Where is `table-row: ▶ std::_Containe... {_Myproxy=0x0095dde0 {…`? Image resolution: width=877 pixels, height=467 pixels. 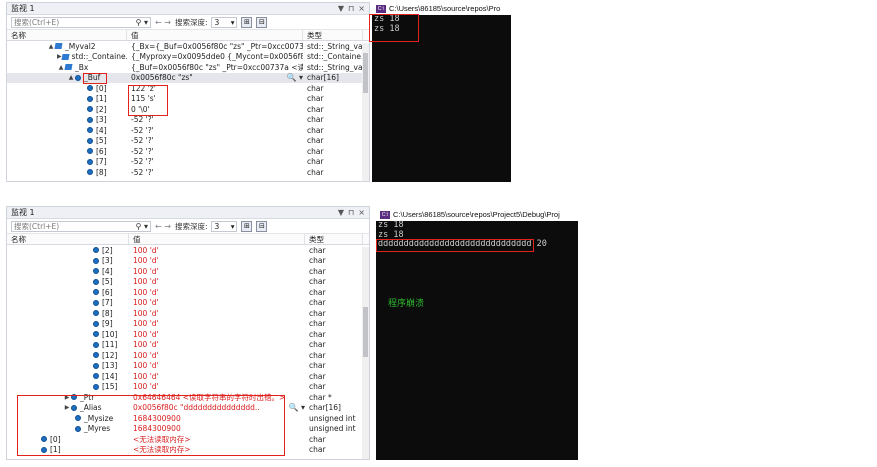 table-row: ▶ std::_Containe... {_Myproxy=0x0095dde0 {… is located at coordinates (188, 57).